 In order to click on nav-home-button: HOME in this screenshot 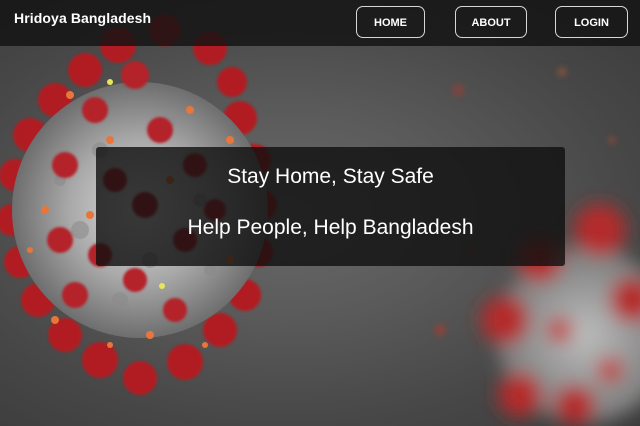, I will do `click(390, 22)`.